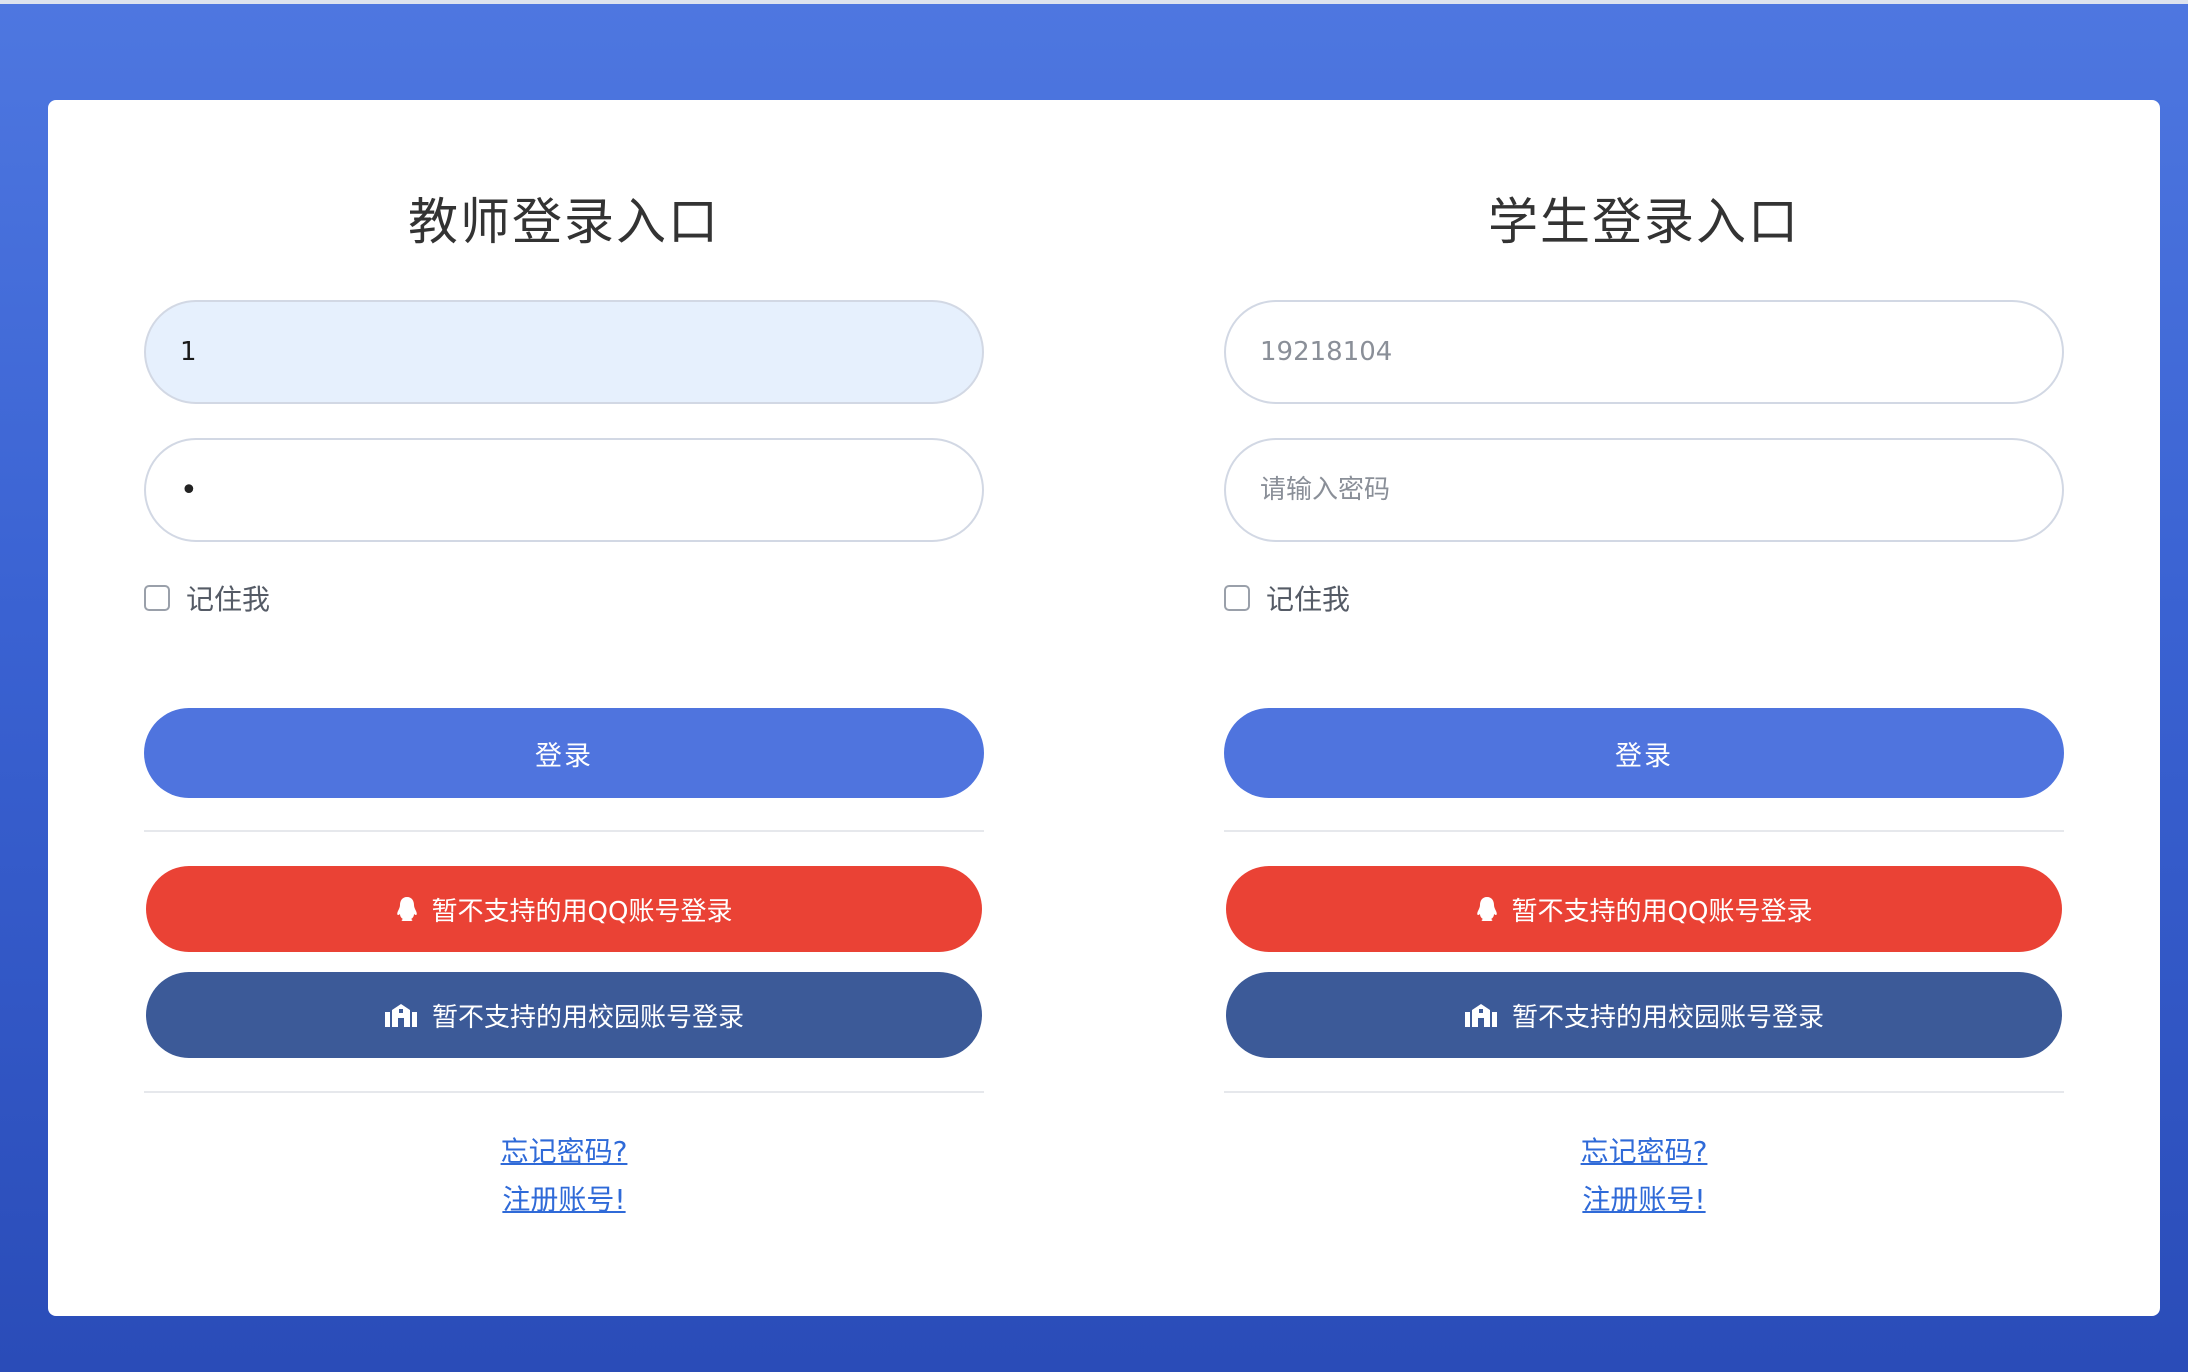  I want to click on window-top-strip, so click(1094, 2).